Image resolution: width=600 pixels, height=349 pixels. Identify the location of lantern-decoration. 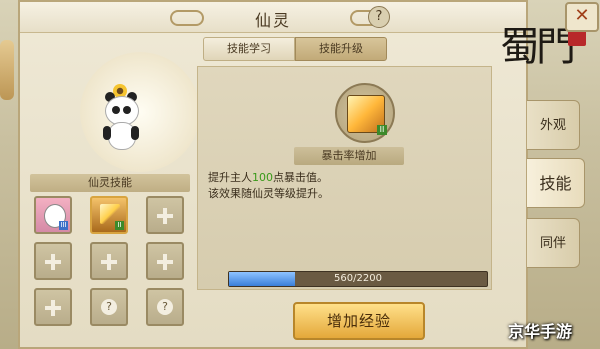
(7, 70).